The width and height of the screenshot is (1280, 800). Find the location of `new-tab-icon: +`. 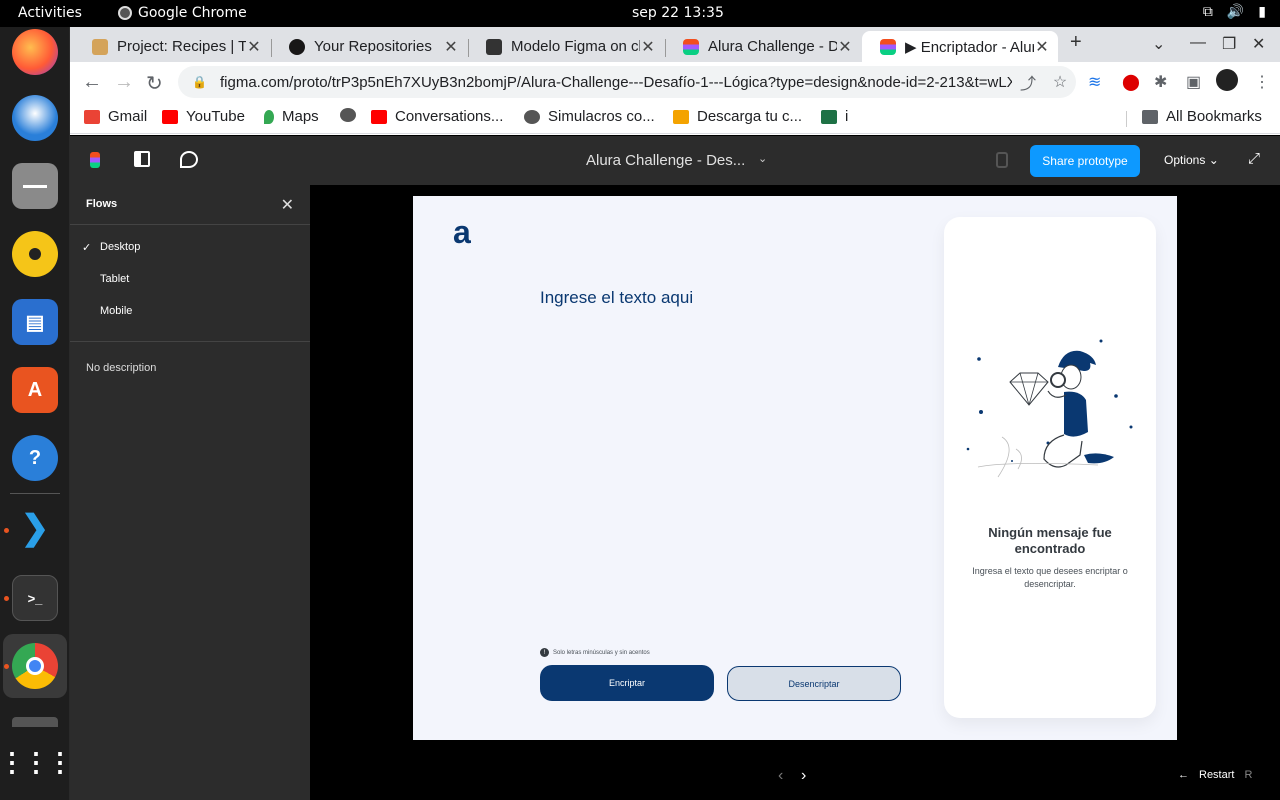

new-tab-icon: + is located at coordinates (1076, 42).